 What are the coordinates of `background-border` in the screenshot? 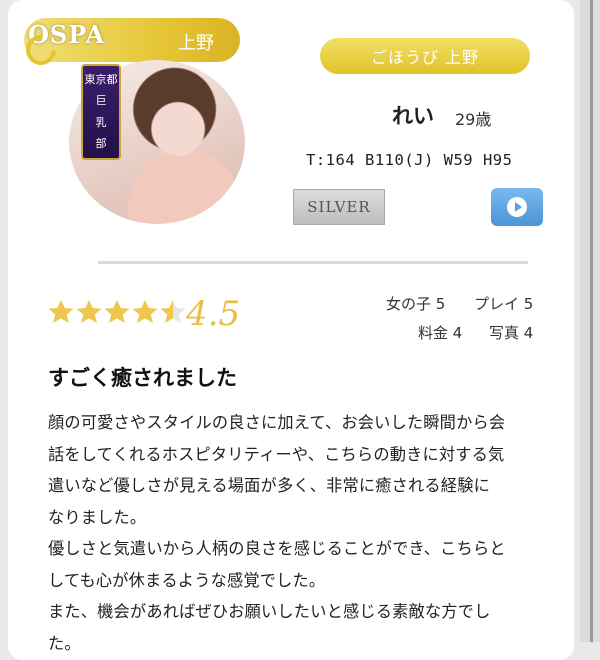 It's located at (591, 321).